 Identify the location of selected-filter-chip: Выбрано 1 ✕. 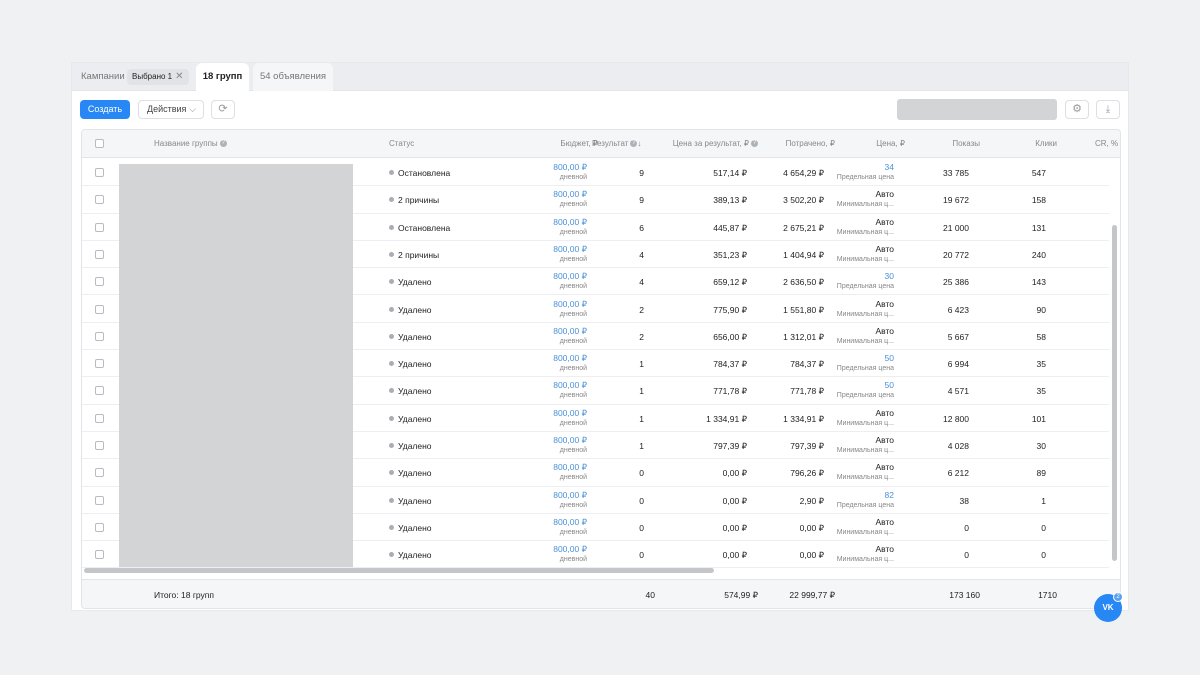
(158, 77).